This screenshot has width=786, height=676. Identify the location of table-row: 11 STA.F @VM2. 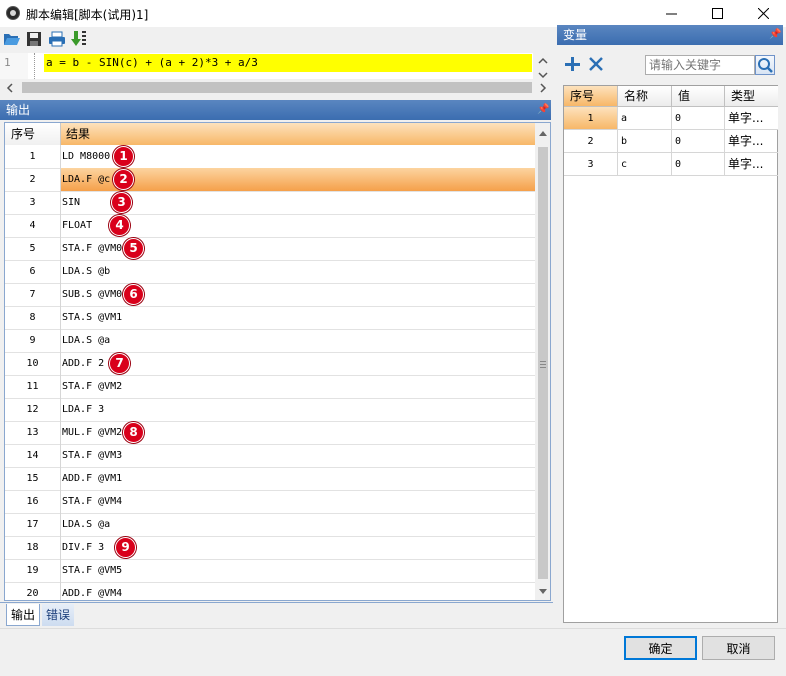
(270, 387).